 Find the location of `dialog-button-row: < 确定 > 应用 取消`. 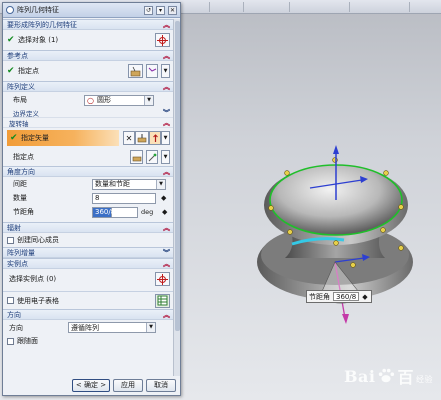

dialog-button-row: < 确定 > 应用 取消 is located at coordinates (91, 385).